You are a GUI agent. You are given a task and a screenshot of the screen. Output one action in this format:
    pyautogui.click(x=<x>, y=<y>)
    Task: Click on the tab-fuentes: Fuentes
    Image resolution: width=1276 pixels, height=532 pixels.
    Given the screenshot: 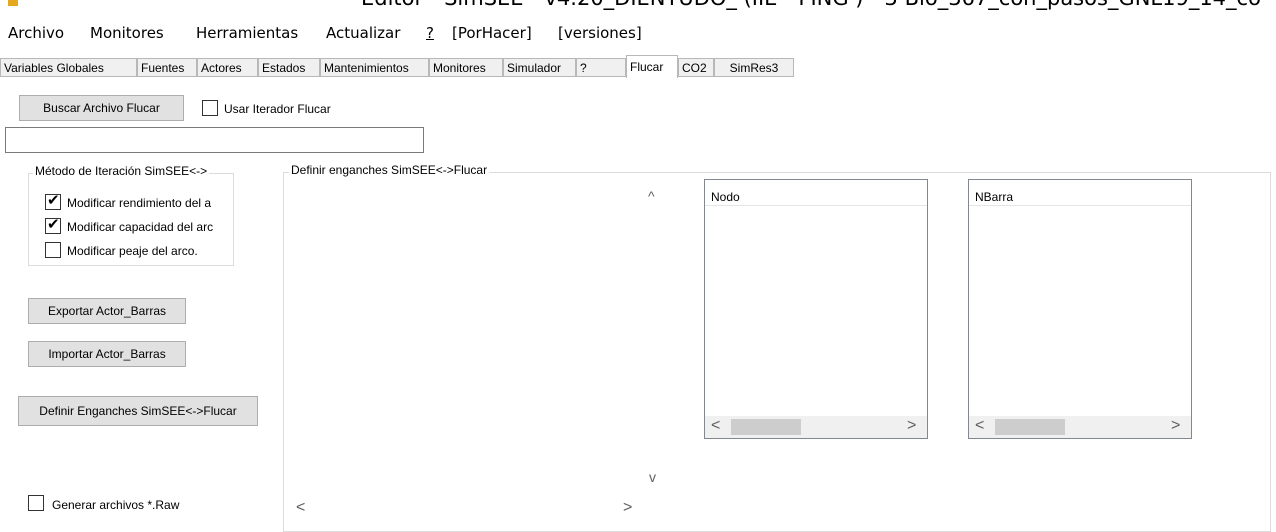 What is the action you would take?
    pyautogui.click(x=167, y=67)
    